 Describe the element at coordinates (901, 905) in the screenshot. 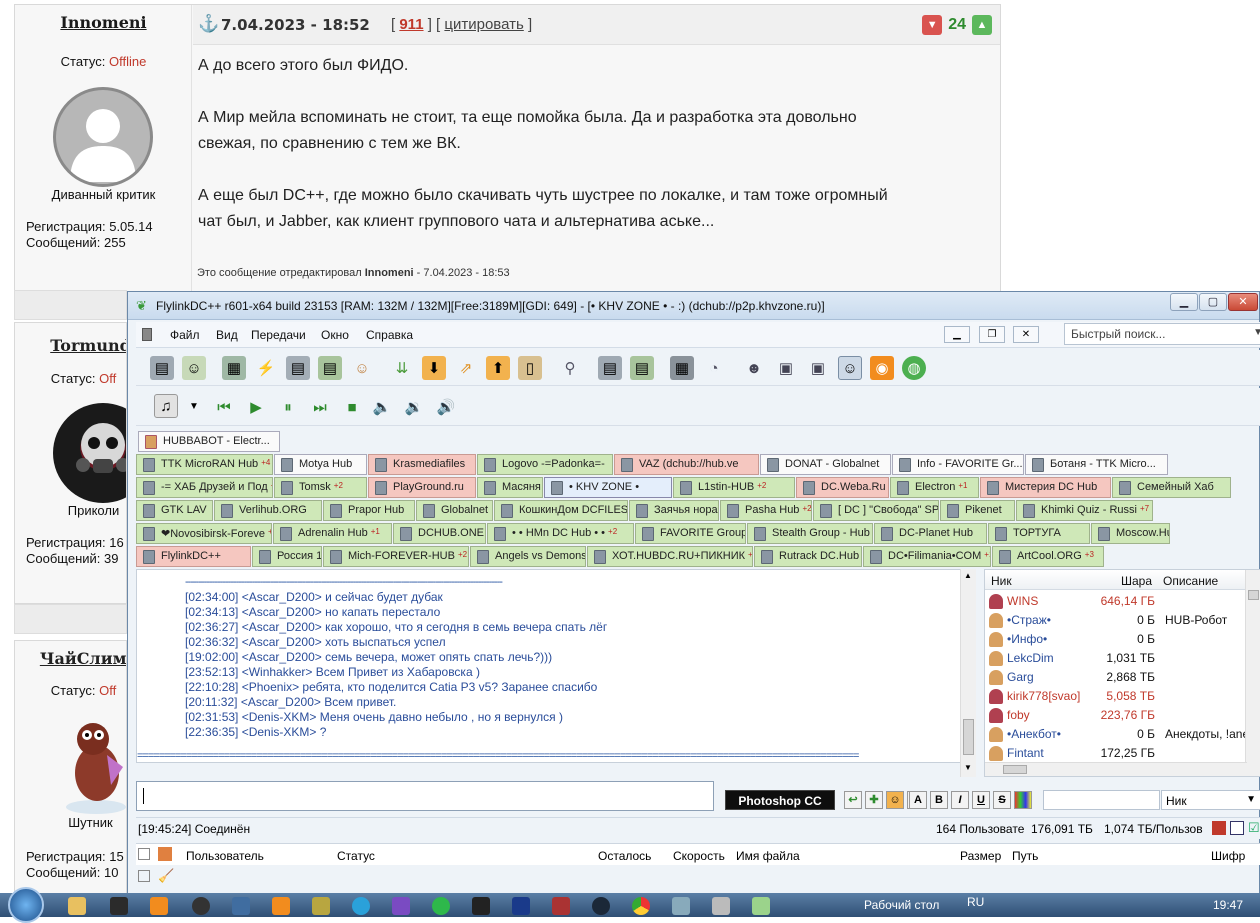

I see `desktop-label: Рабочий стол` at that location.